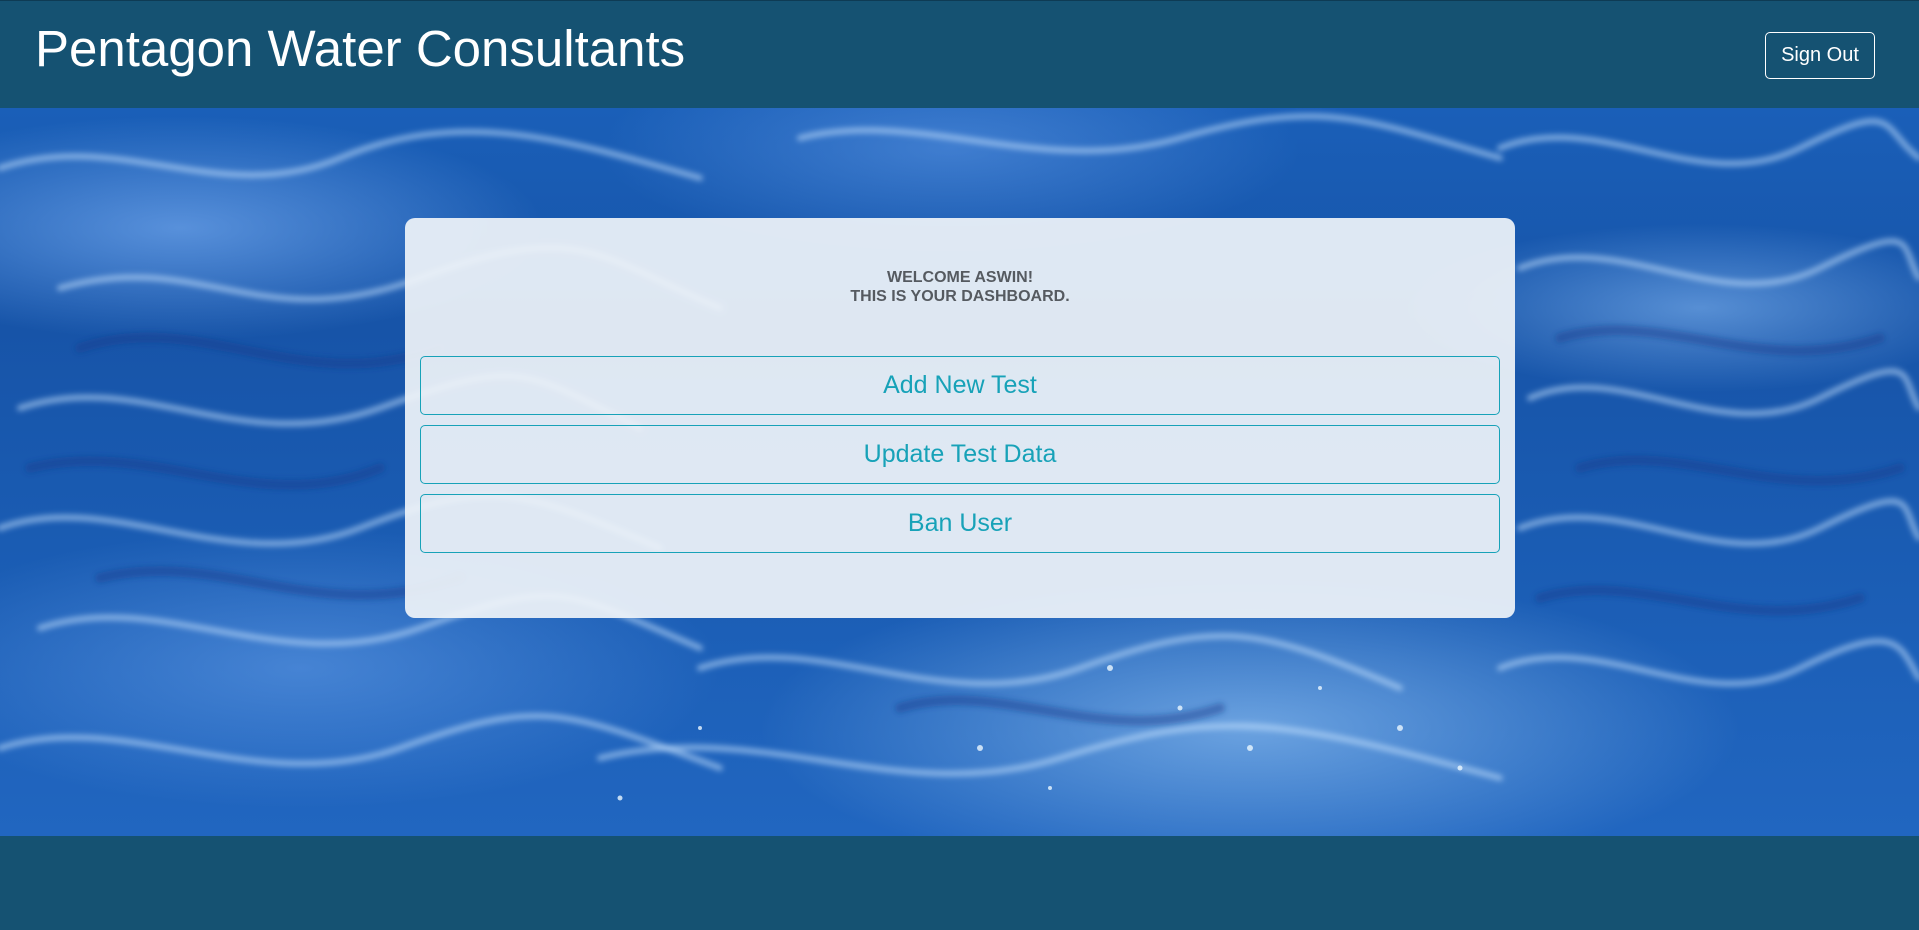 This screenshot has height=930, width=1919. Describe the element at coordinates (360, 49) in the screenshot. I see `brand-title: Pentagon Water Consultants` at that location.